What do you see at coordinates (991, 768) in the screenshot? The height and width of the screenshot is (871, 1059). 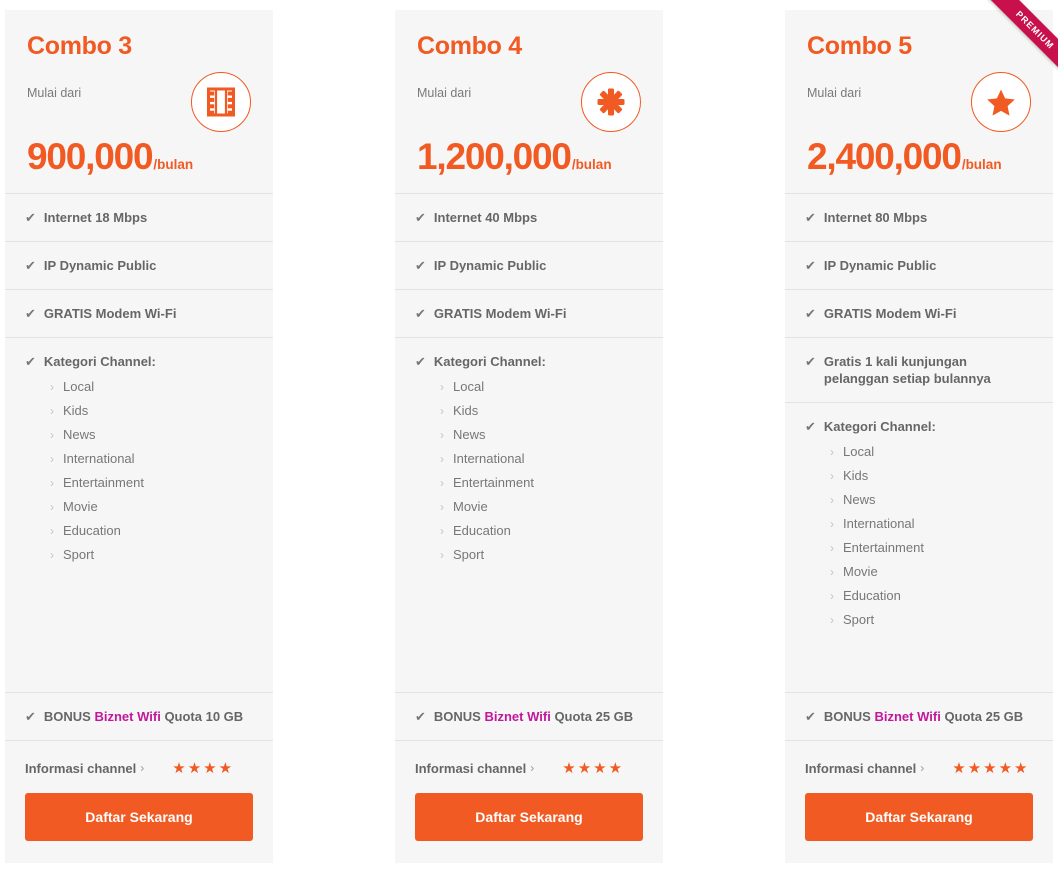 I see `rating-stars: ★★★★★` at bounding box center [991, 768].